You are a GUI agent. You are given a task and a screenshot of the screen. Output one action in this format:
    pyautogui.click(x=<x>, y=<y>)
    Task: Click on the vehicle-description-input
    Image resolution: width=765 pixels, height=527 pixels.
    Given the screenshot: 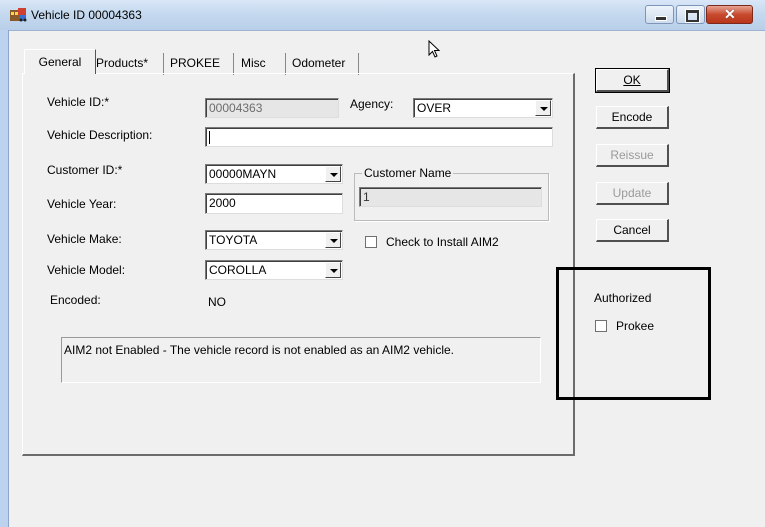 What is the action you would take?
    pyautogui.click(x=379, y=137)
    